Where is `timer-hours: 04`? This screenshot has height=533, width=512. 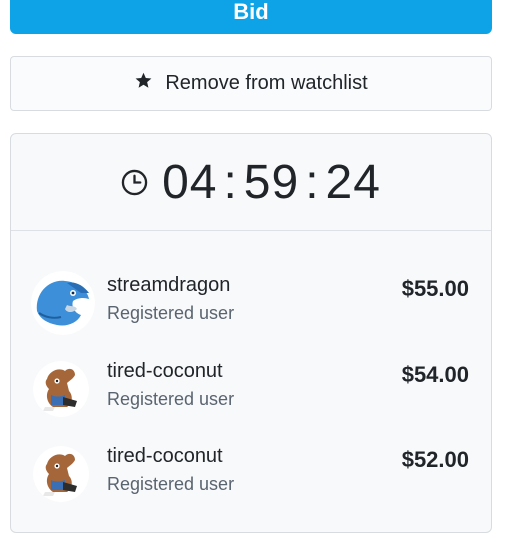
timer-hours: 04 is located at coordinates (190, 182).